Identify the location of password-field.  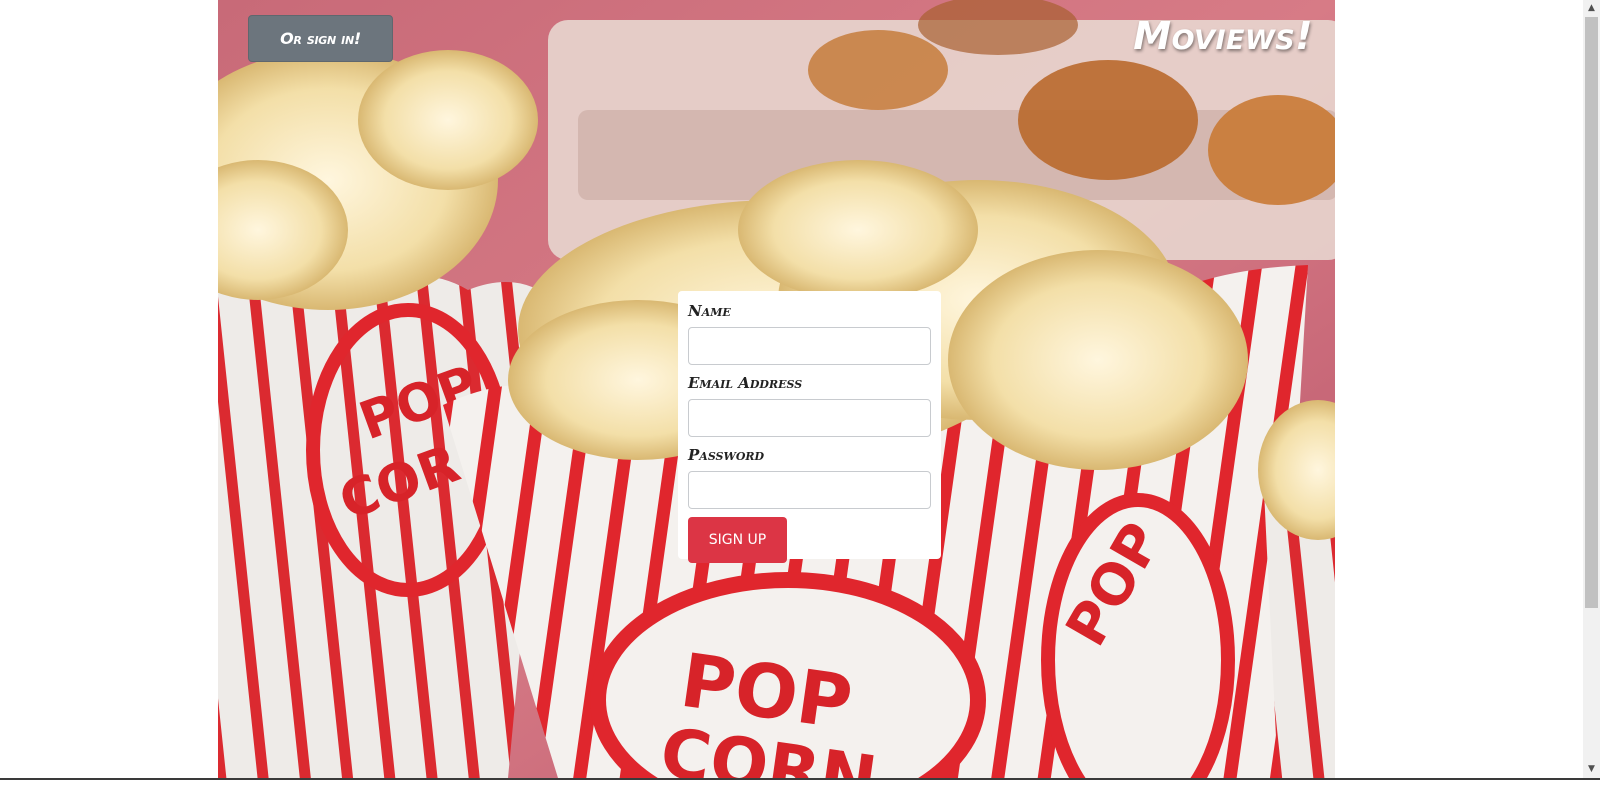
(809, 490).